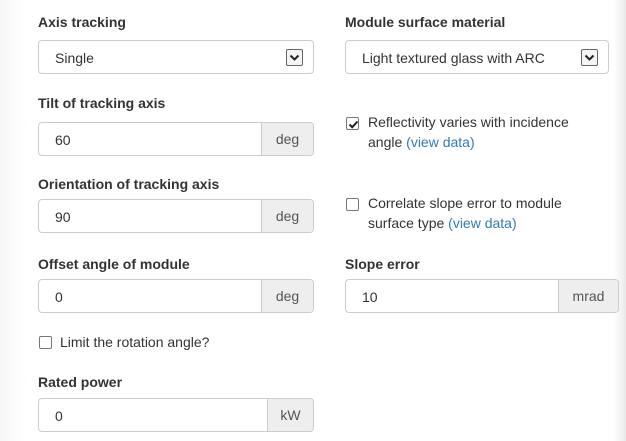 Image resolution: width=626 pixels, height=441 pixels. What do you see at coordinates (382, 264) in the screenshot?
I see `slope-error-label: Slope error` at bounding box center [382, 264].